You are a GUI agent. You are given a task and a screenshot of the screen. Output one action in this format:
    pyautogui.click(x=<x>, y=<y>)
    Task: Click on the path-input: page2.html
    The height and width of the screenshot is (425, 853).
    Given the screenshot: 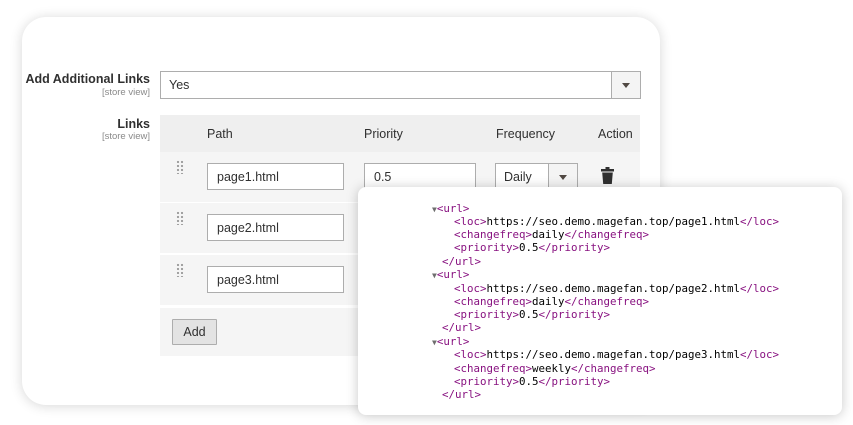 What is the action you would take?
    pyautogui.click(x=275, y=227)
    